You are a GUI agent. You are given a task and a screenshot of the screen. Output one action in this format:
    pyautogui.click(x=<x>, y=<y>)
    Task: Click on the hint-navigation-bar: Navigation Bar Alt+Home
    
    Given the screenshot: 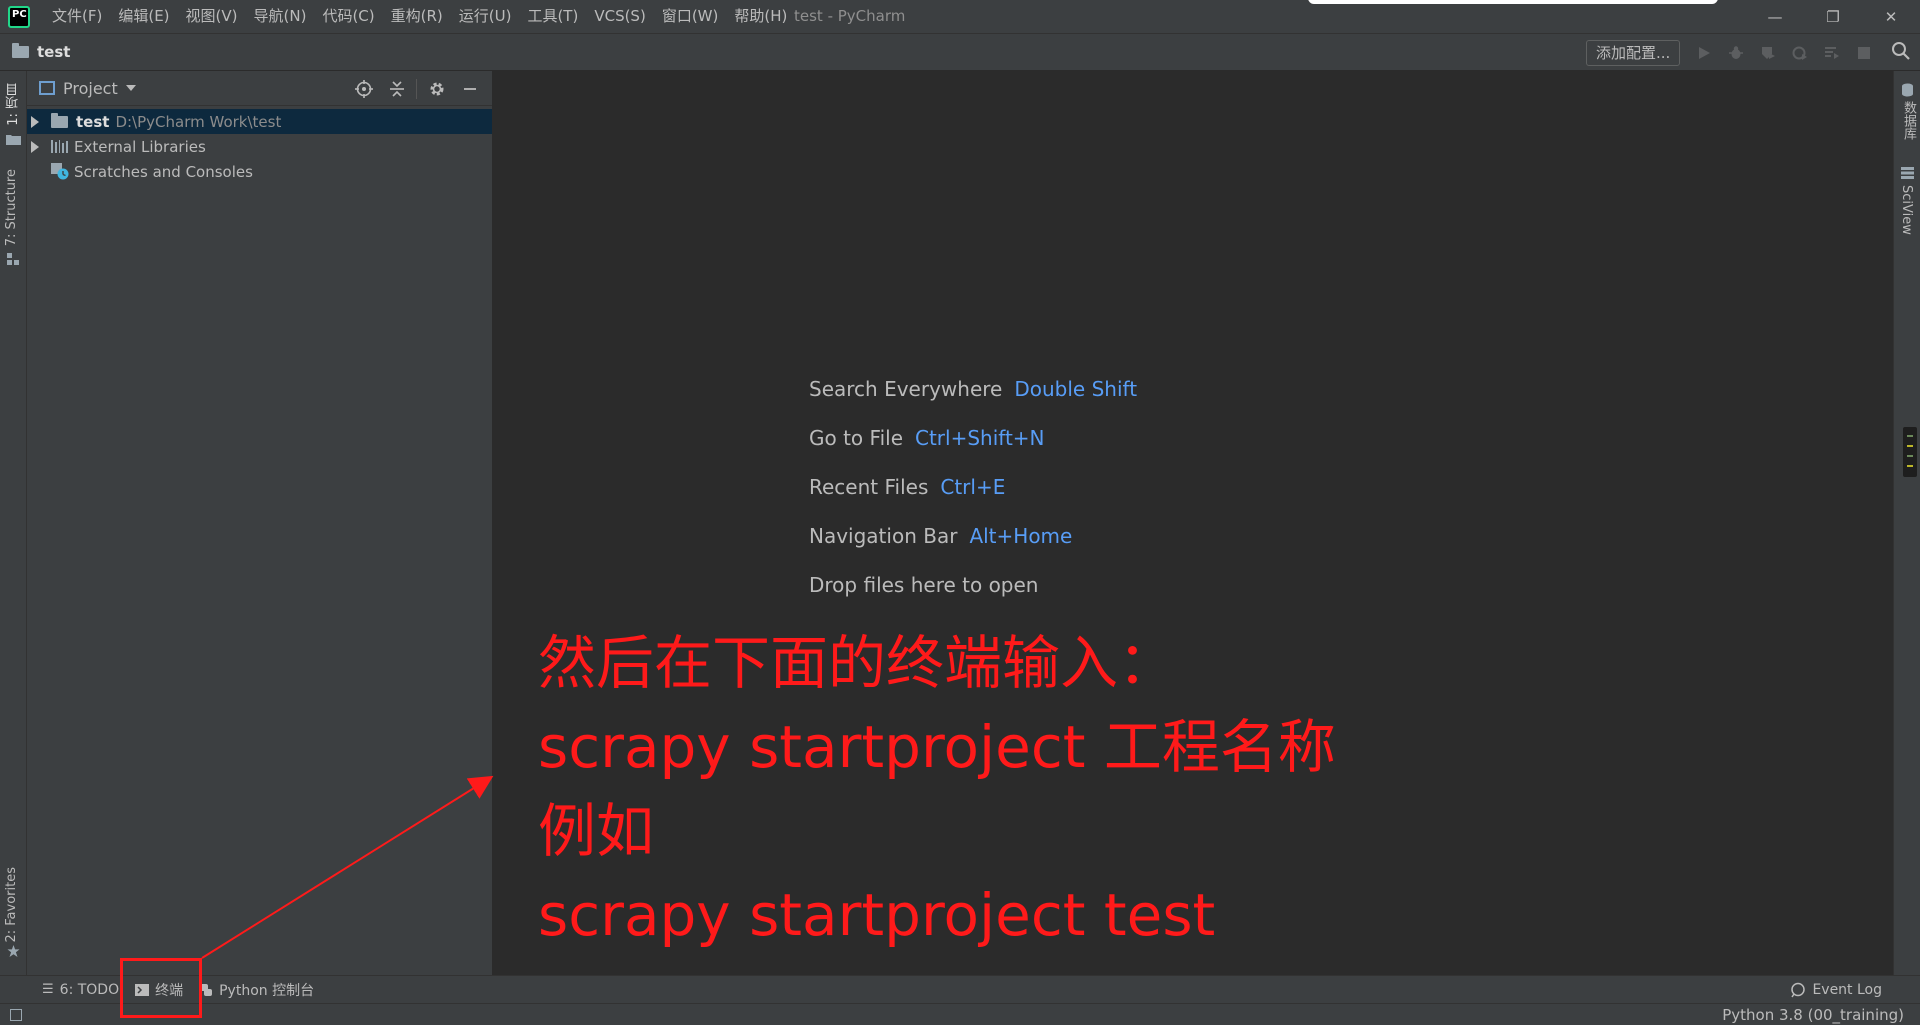 What is the action you would take?
    pyautogui.click(x=973, y=535)
    